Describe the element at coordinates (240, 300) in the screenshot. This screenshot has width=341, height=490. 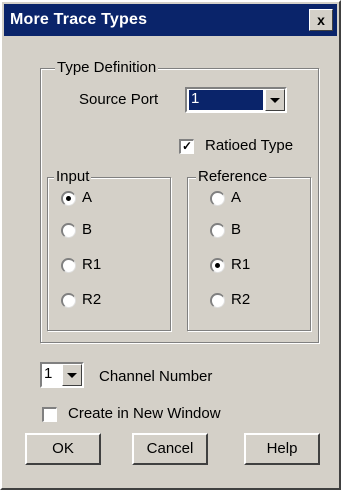
I see `reference-option-r2: R2` at that location.